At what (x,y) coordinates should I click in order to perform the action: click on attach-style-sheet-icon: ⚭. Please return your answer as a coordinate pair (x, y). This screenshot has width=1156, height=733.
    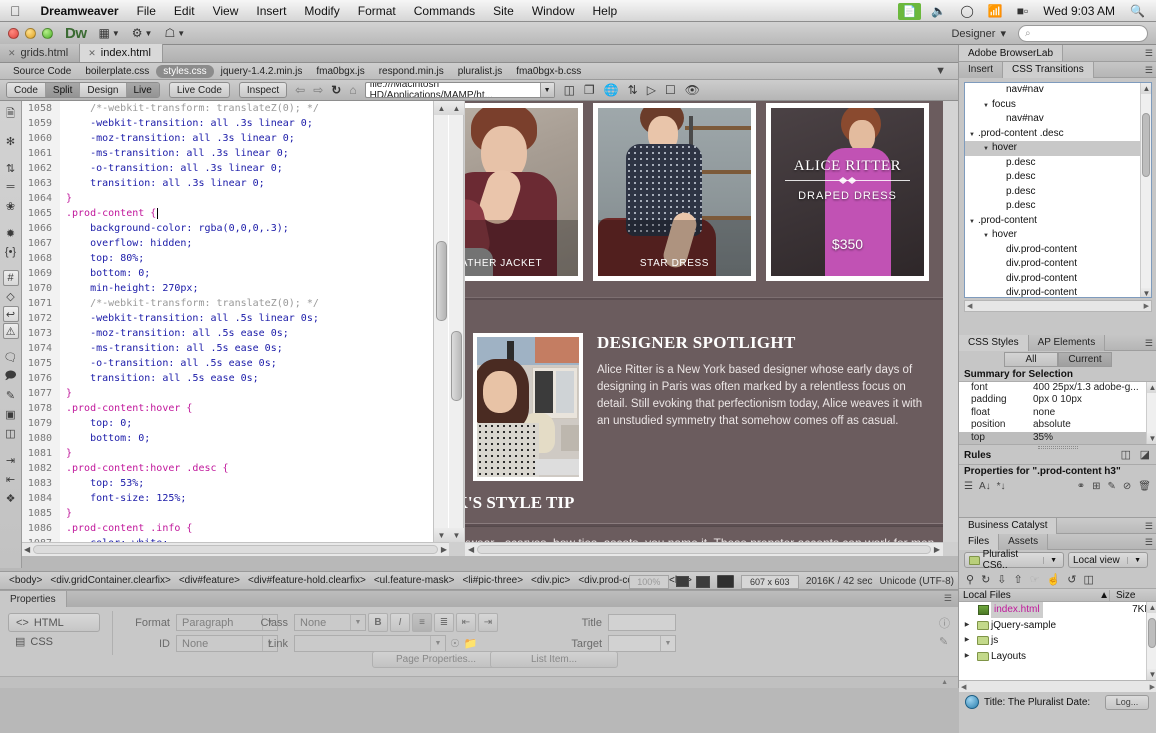
    Looking at the image, I should click on (1081, 486).